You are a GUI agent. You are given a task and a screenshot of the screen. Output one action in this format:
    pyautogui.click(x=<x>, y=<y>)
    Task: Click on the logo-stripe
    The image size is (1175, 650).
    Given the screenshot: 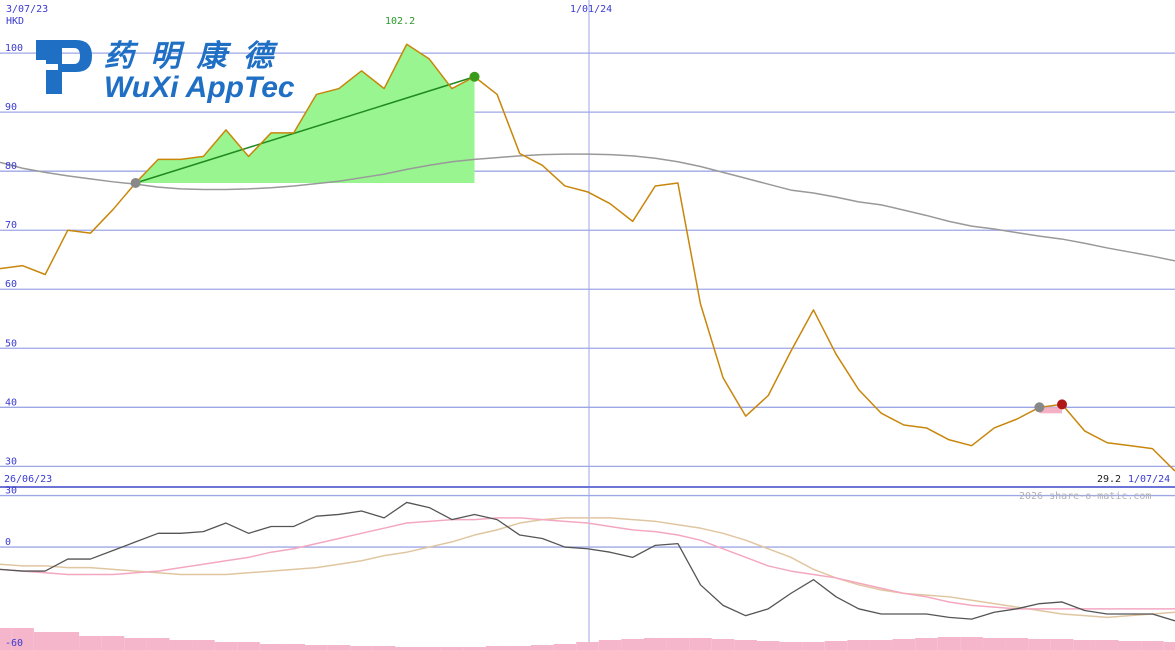 What is the action you would take?
    pyautogui.click(x=46, y=67)
    